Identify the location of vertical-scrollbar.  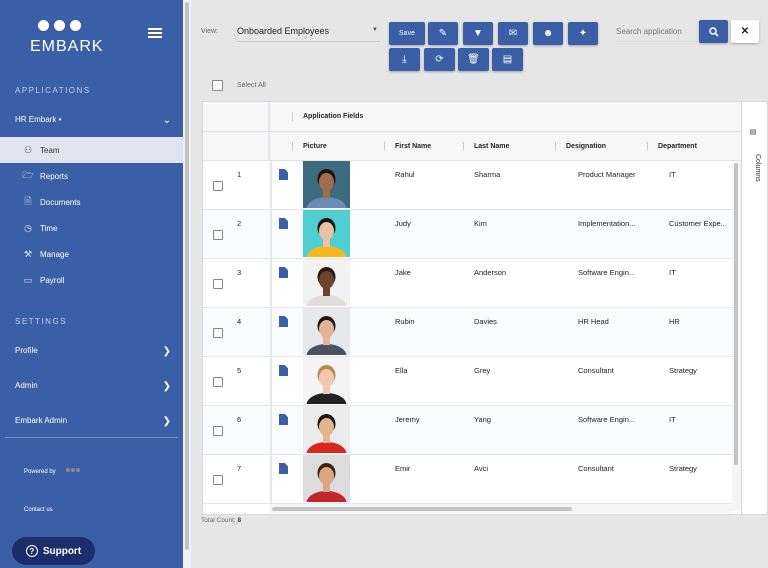
(736, 336).